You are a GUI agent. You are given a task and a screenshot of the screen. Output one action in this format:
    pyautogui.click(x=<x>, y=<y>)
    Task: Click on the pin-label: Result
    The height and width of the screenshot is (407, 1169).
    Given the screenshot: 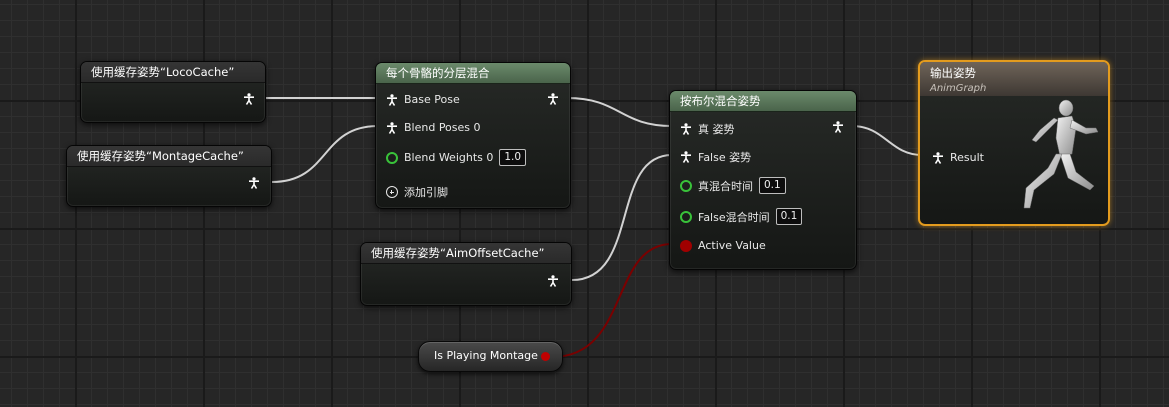 What is the action you would take?
    pyautogui.click(x=967, y=157)
    